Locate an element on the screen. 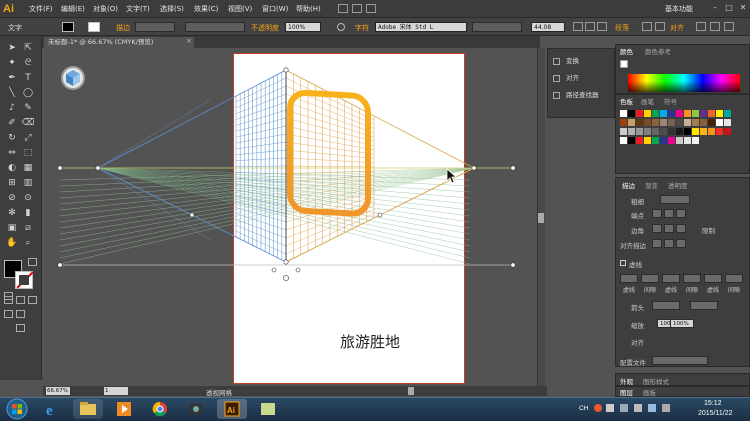 This screenshot has width=750, height=421. align-panel-button: 对齐 is located at coordinates (566, 77).